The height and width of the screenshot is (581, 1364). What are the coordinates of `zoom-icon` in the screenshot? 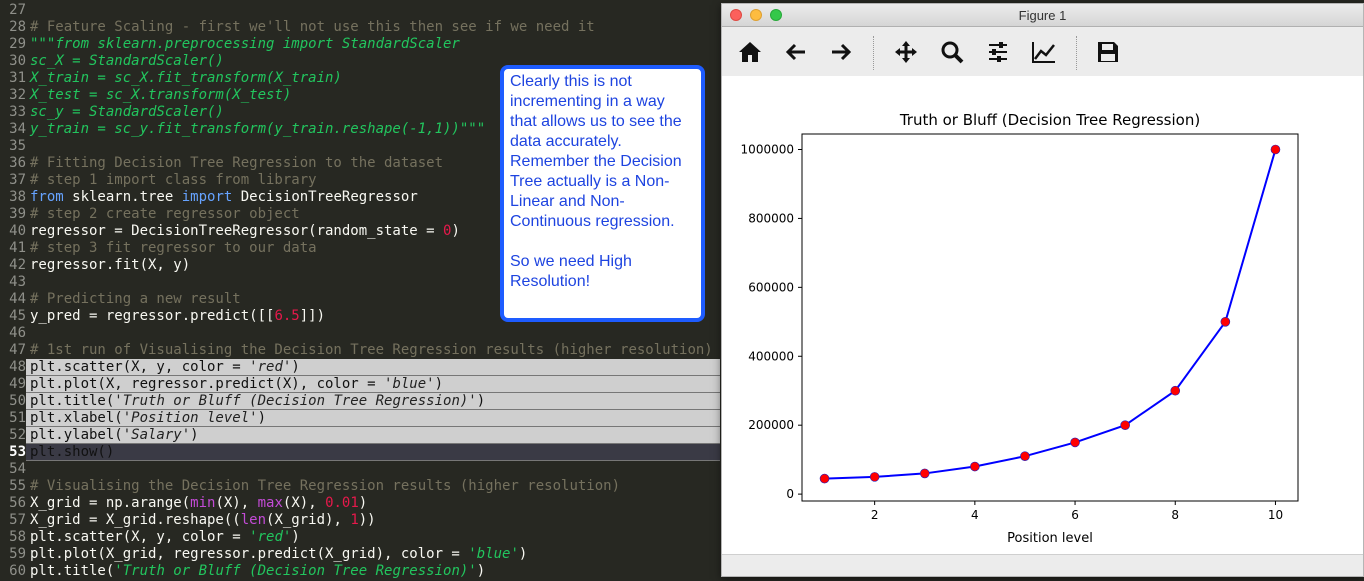 It's located at (952, 52).